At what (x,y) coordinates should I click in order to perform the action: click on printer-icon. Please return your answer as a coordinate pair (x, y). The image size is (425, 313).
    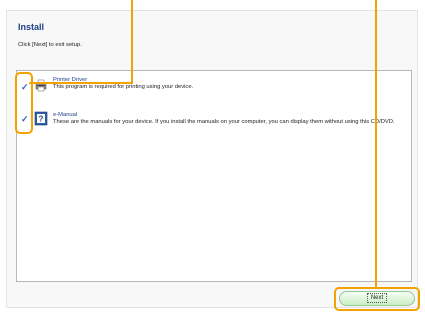
    Looking at the image, I should click on (41, 86).